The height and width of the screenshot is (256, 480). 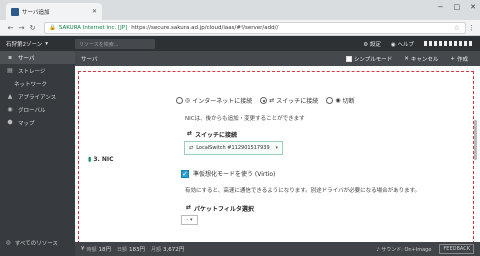 I want to click on sound-toggle: ♪ サウンド: On+Image, so click(x=403, y=249).